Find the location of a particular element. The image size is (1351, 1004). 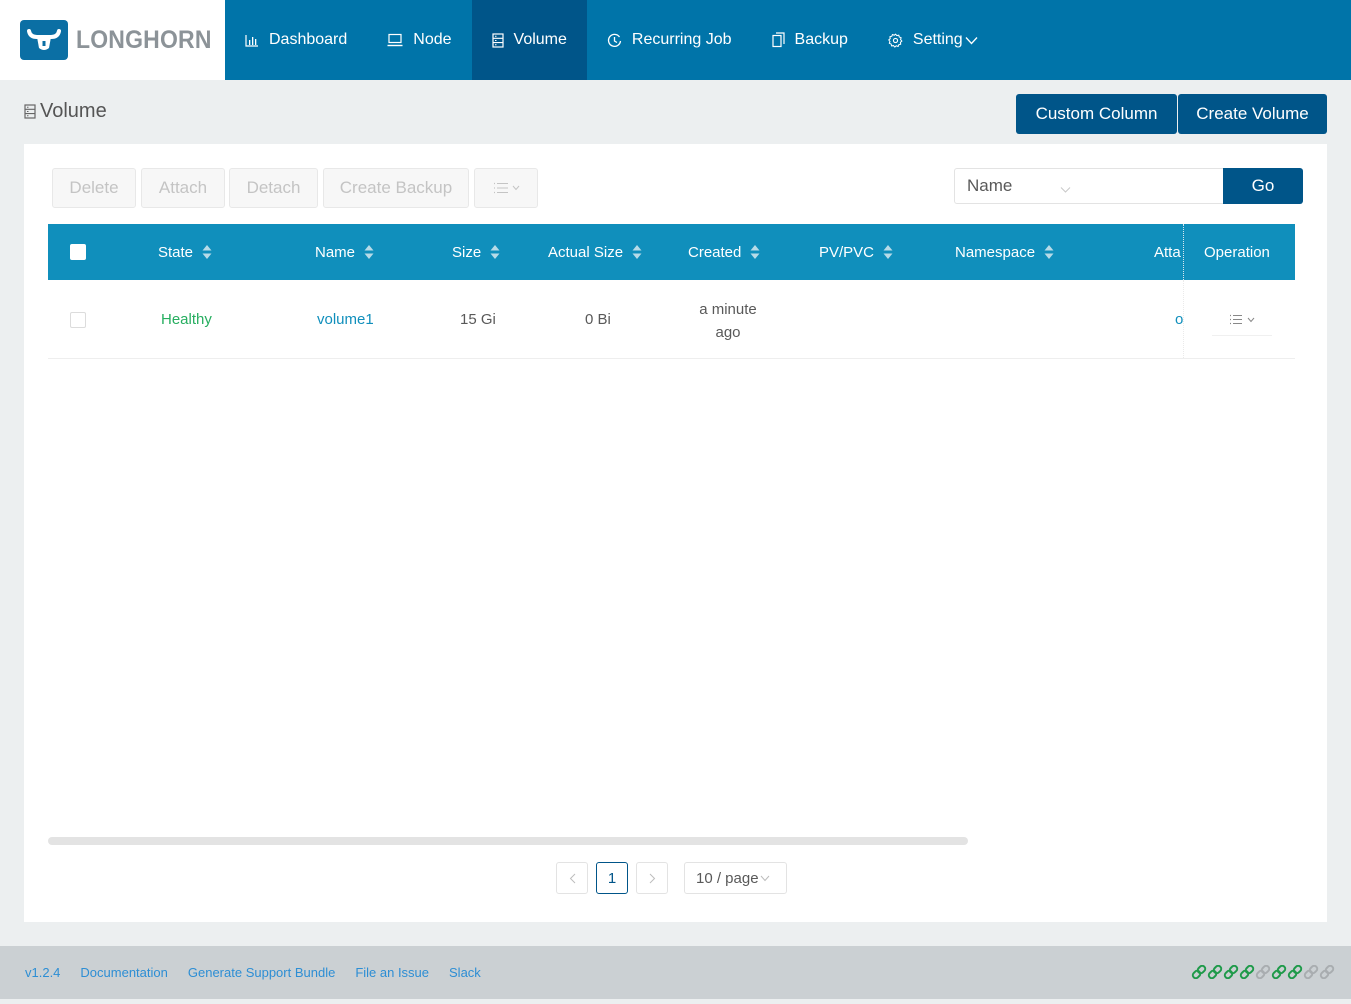

gear-icon is located at coordinates (895, 40).